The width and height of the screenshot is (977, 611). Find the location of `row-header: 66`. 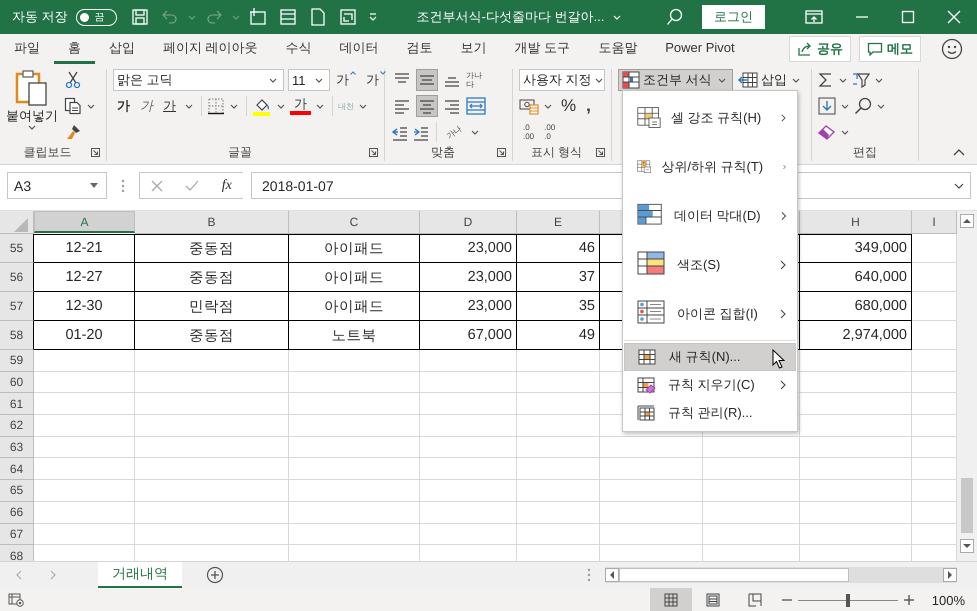

row-header: 66 is located at coordinates (17, 513).